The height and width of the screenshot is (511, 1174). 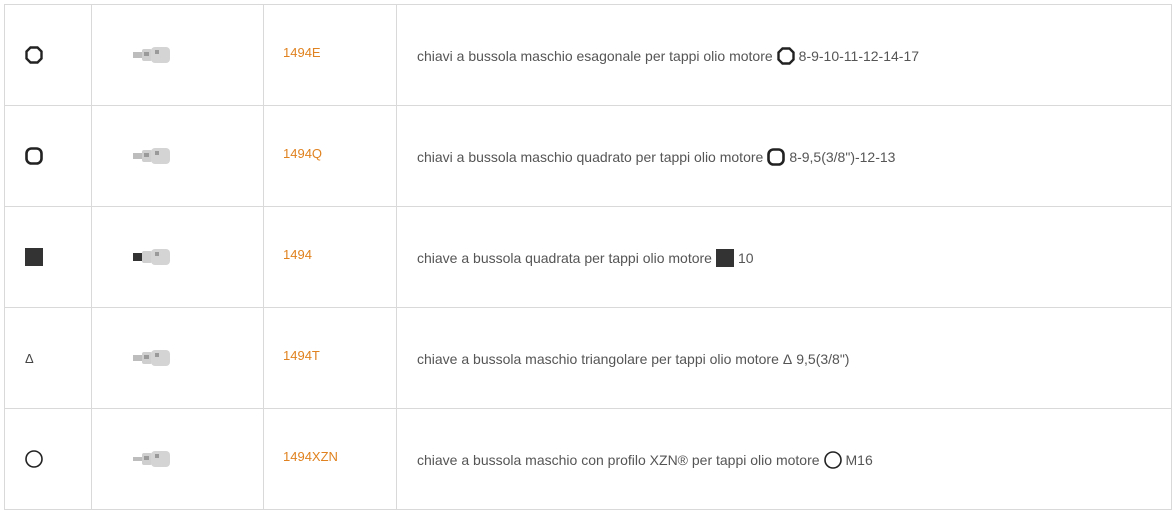 What do you see at coordinates (310, 456) in the screenshot?
I see `product-code-link: 1494XZN` at bounding box center [310, 456].